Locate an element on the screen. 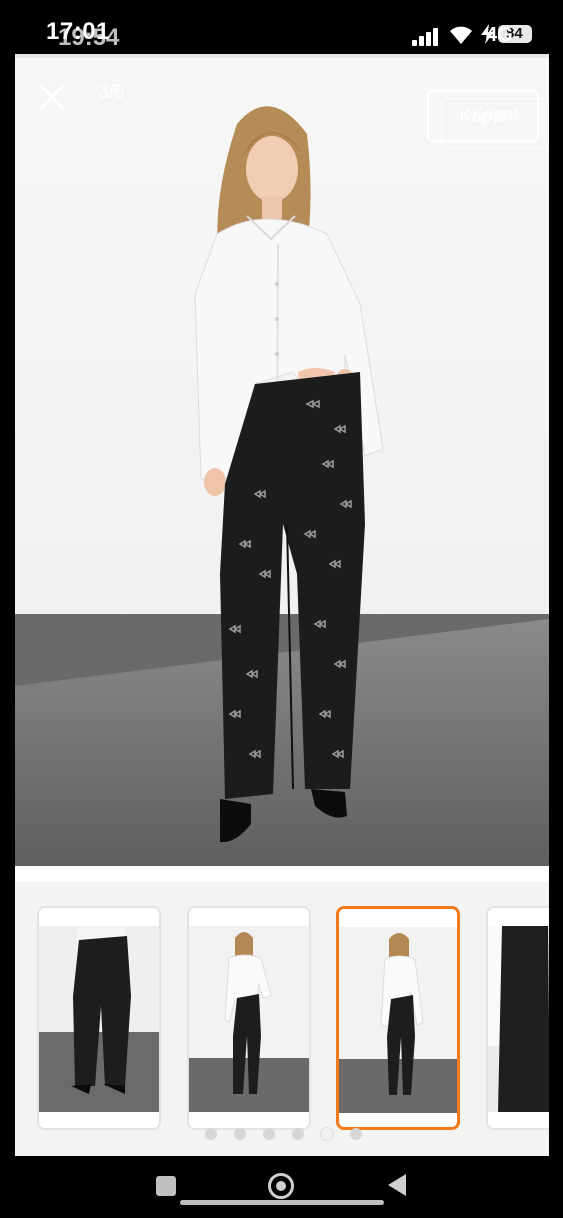 The image size is (563, 1218). thumbnail-1-image is located at coordinates (99, 1019).